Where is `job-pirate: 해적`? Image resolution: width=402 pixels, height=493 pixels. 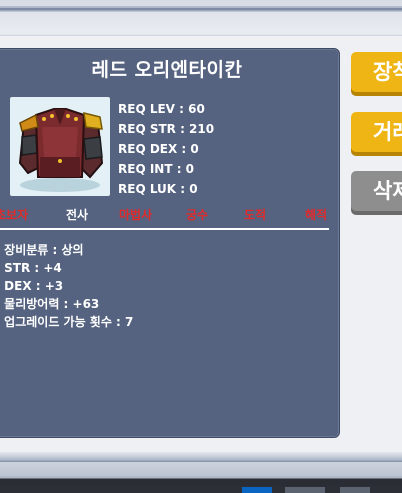
job-pirate: 해적 is located at coordinates (316, 214).